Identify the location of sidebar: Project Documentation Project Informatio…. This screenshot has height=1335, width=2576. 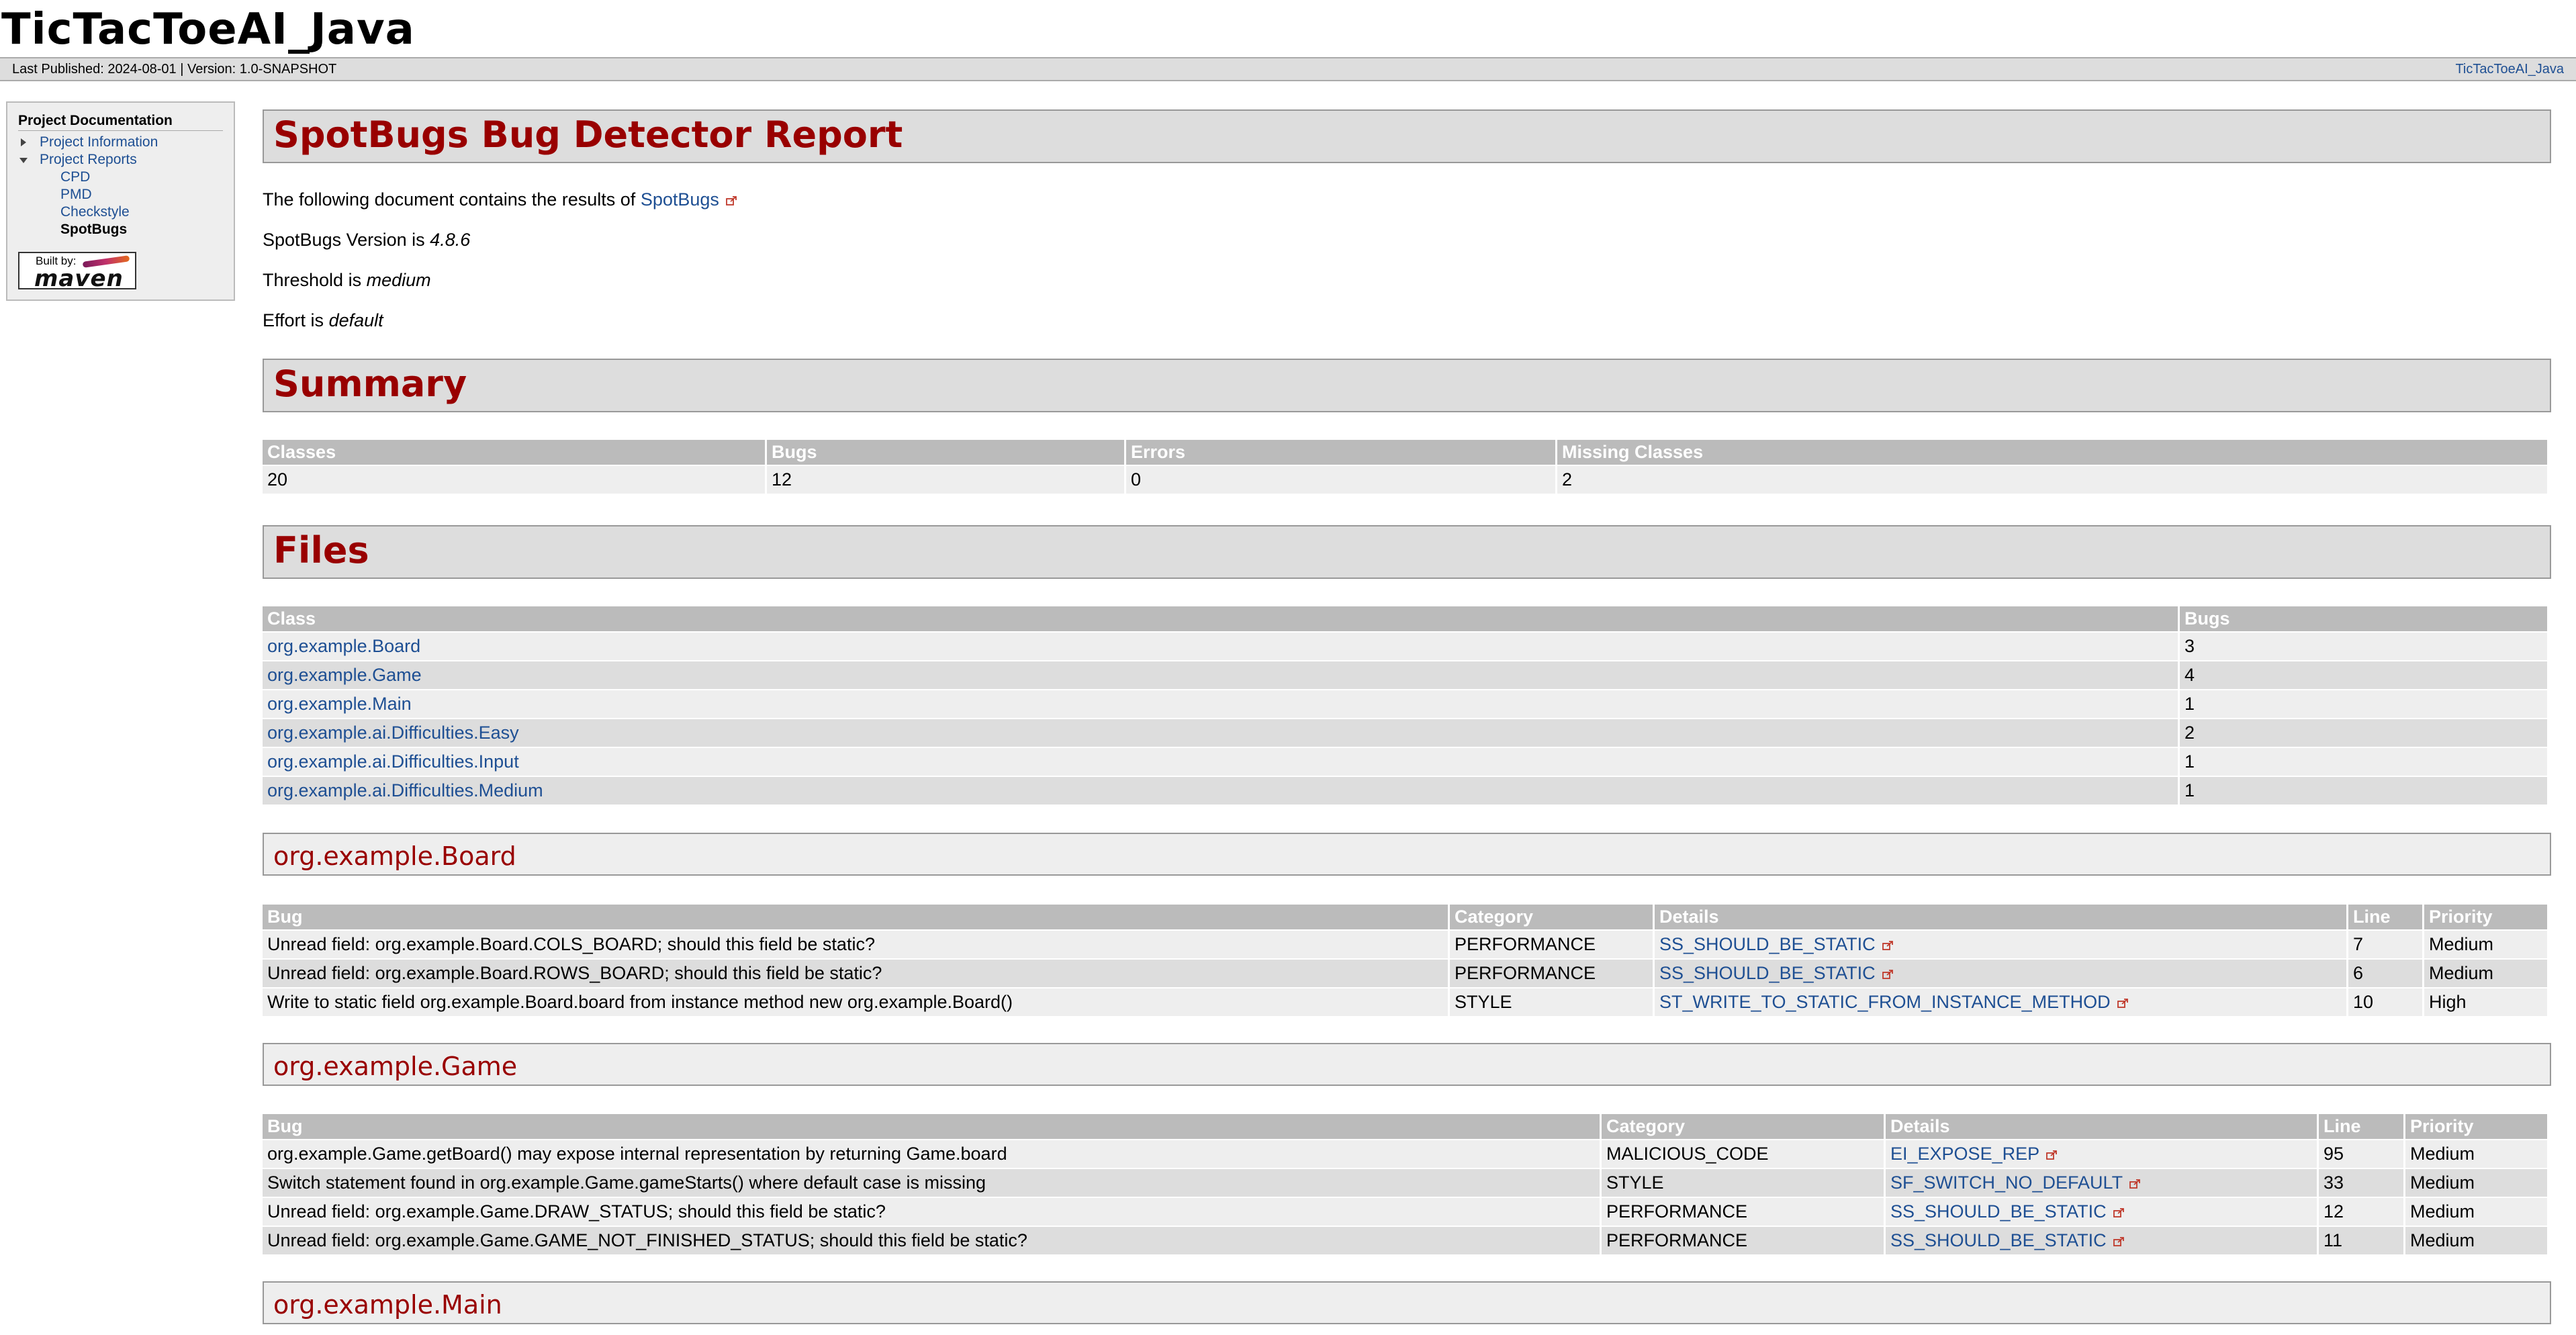
(120, 201).